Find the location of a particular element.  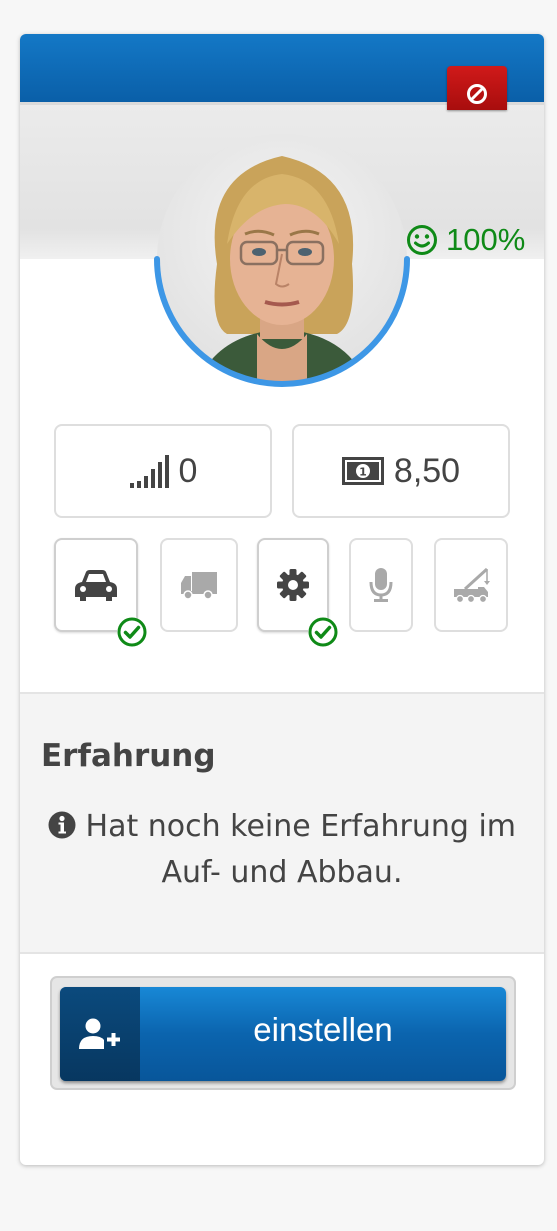

level-box: 0 is located at coordinates (163, 471).